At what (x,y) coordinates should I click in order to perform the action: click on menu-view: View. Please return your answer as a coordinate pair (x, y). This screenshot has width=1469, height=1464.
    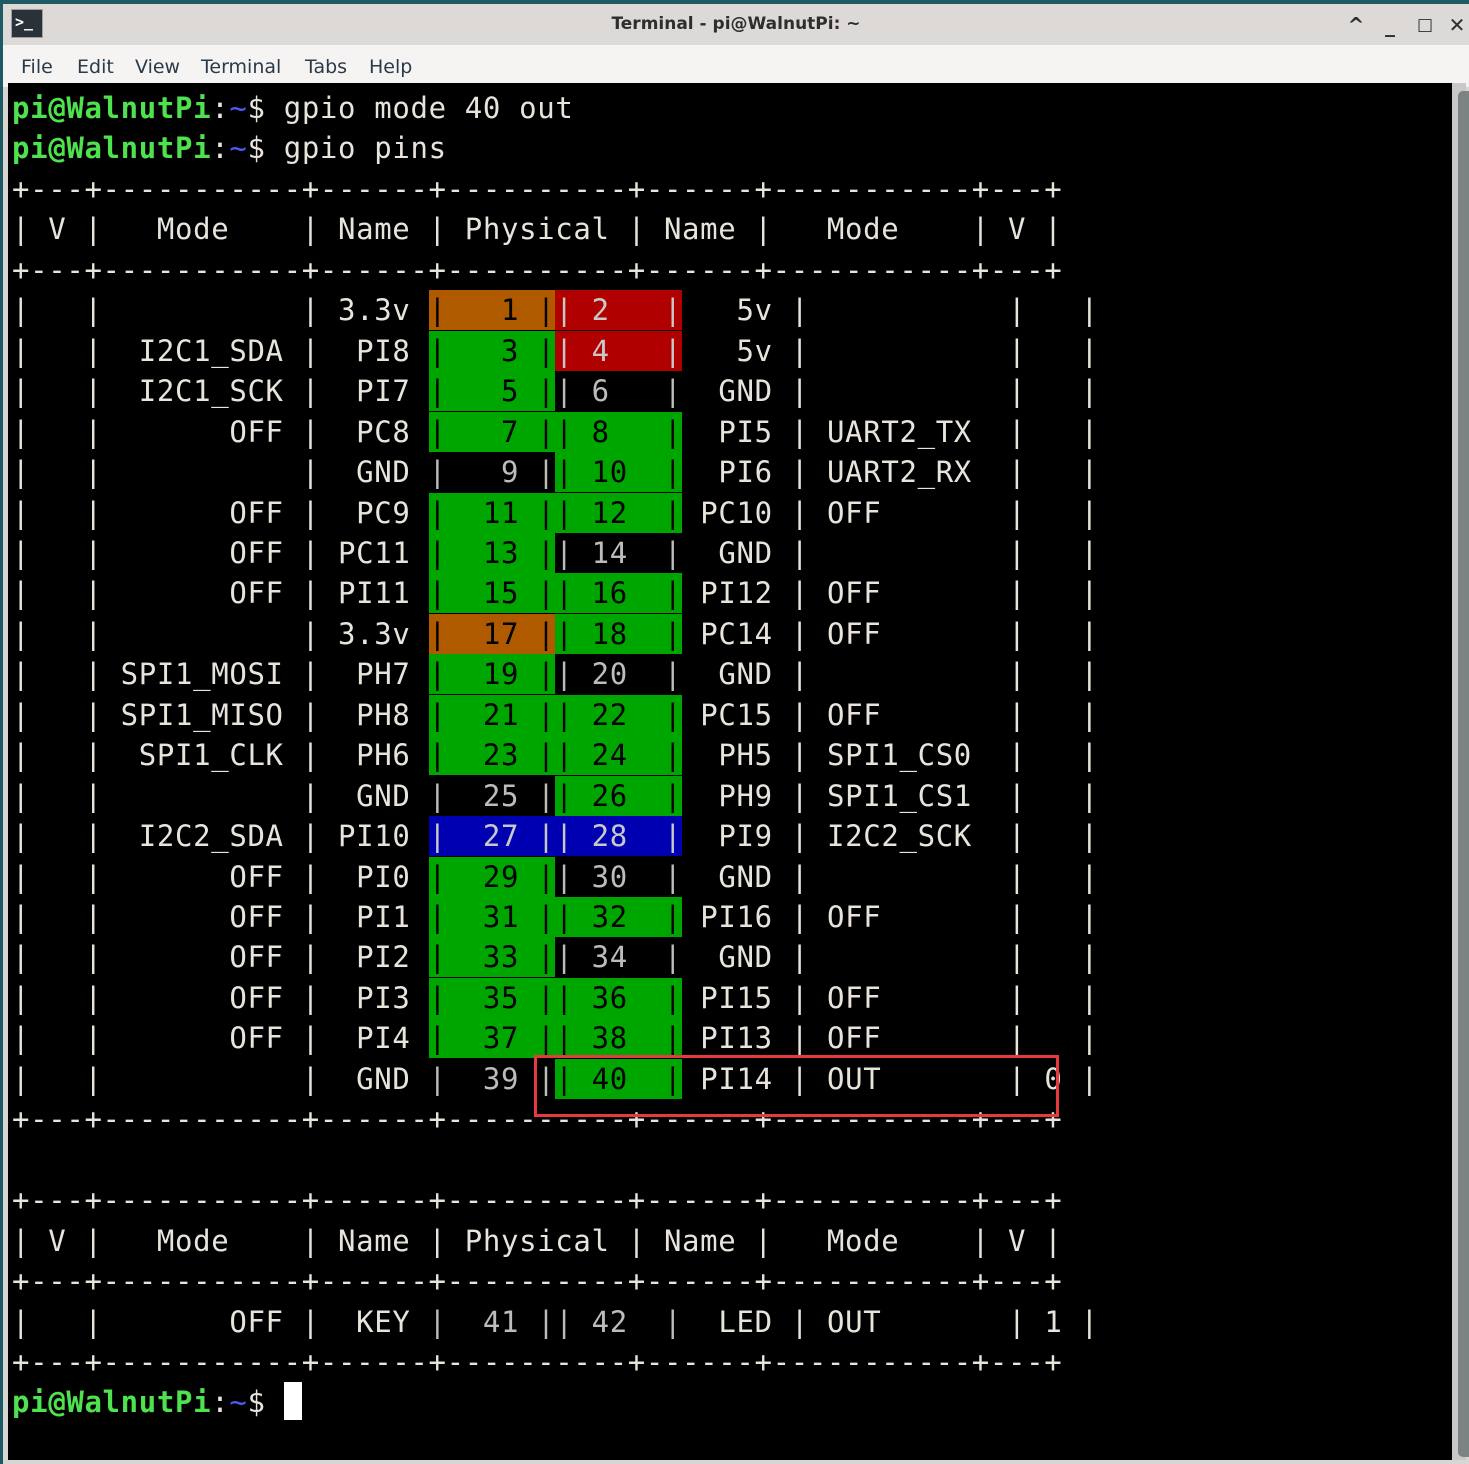
    Looking at the image, I should click on (157, 67).